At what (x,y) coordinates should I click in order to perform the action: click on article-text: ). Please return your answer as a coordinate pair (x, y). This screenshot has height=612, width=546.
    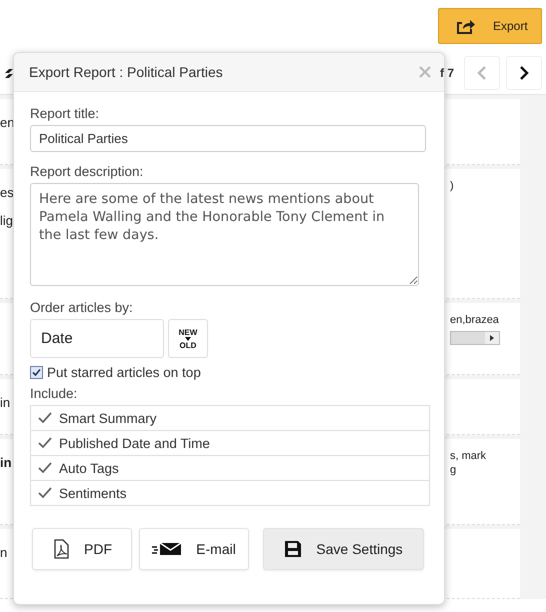
    Looking at the image, I should click on (452, 186).